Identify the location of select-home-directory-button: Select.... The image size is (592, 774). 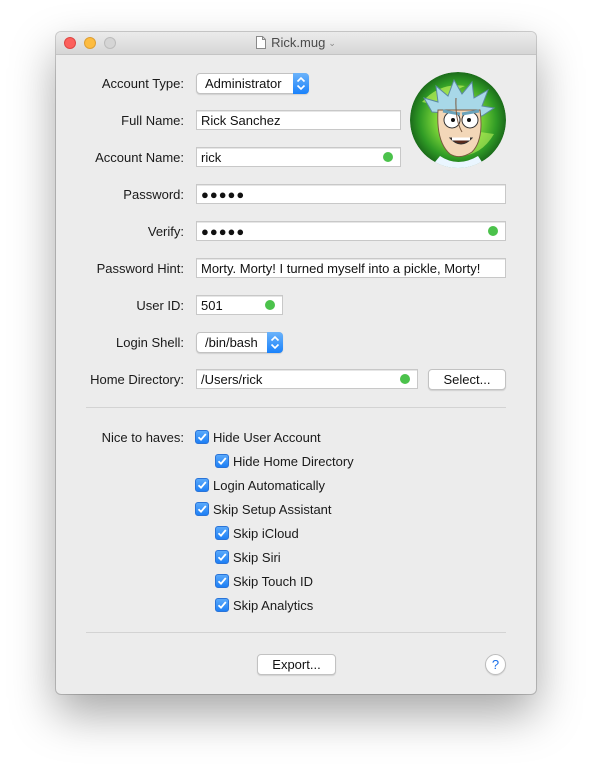
(467, 379).